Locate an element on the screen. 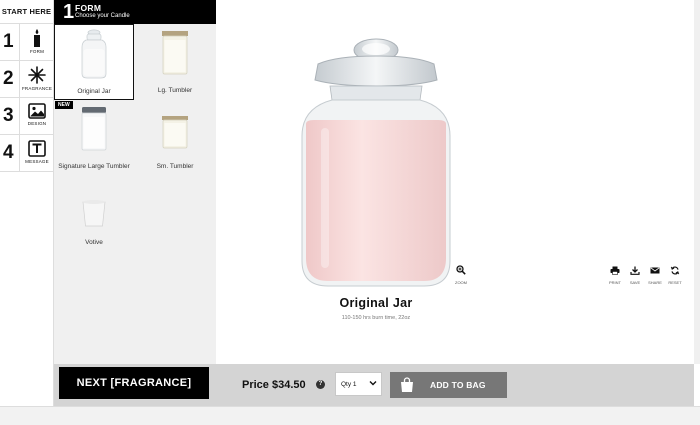 The image size is (700, 425). form-option-lg-tumbler: Lg. Tumbler is located at coordinates (175, 62).